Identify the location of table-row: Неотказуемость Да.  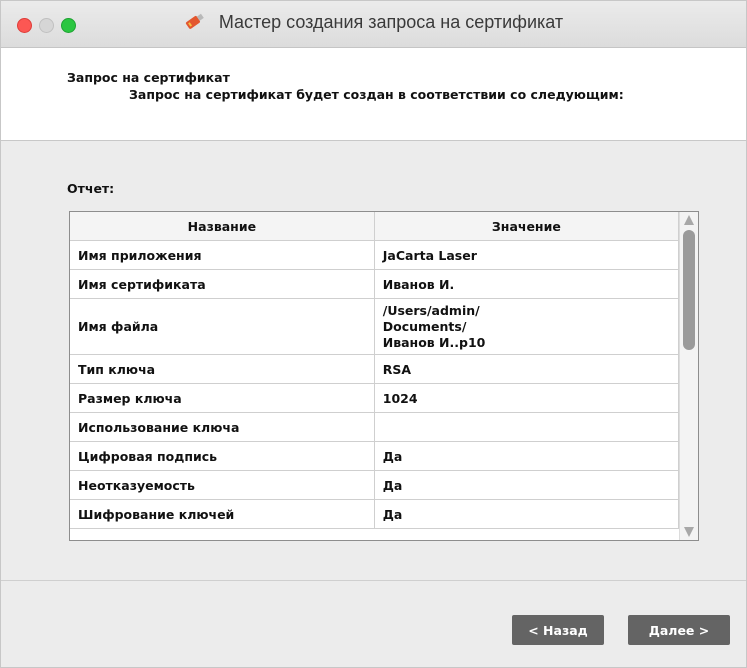
(375, 485).